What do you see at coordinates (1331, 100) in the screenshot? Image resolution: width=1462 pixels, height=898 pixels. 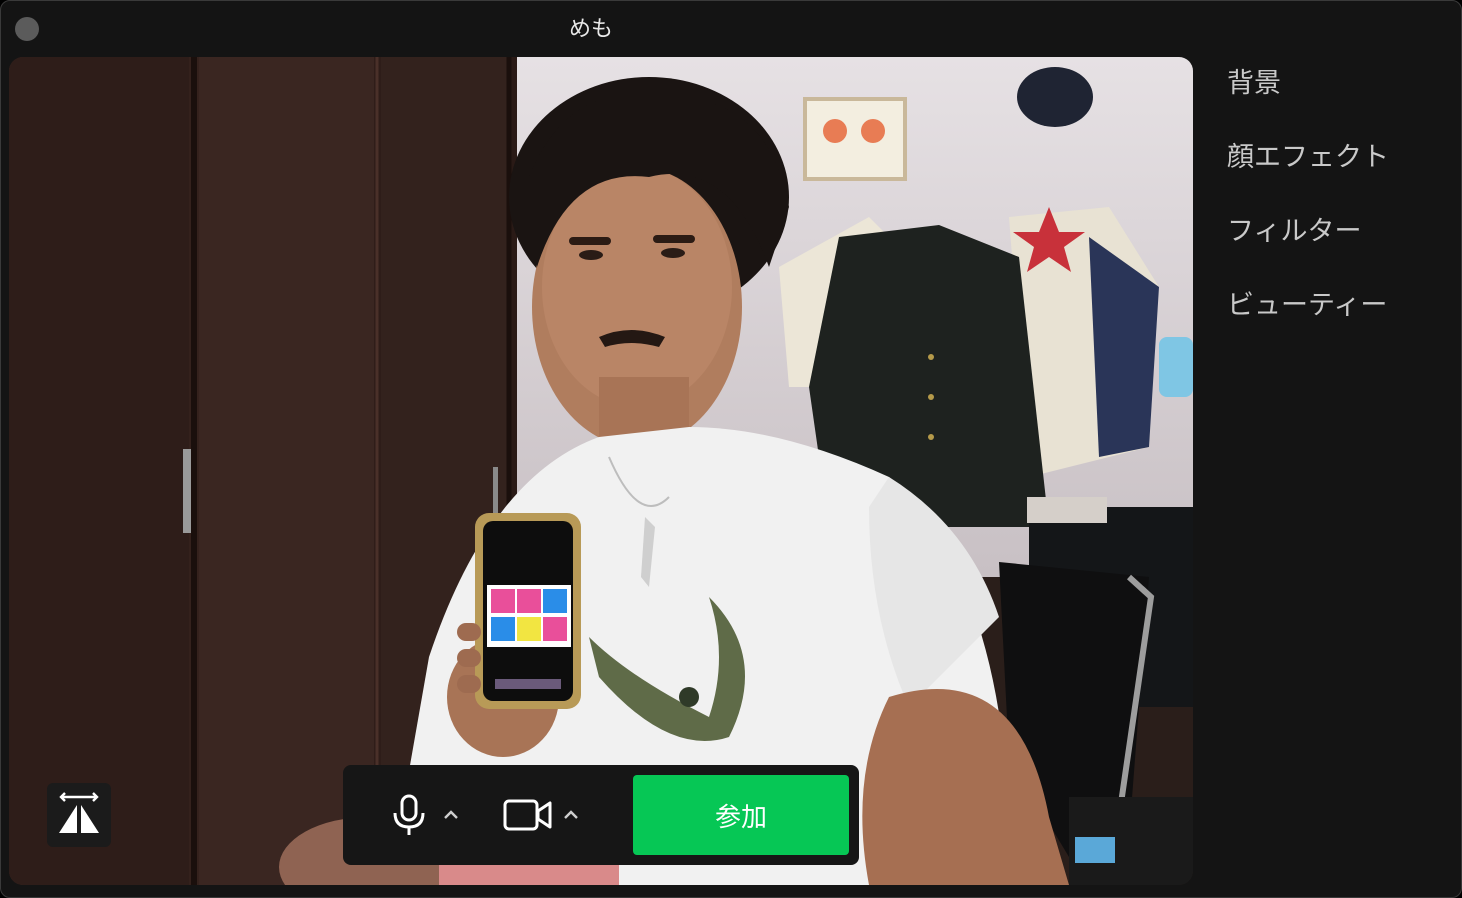 I see `menu-item-background: 背景` at bounding box center [1331, 100].